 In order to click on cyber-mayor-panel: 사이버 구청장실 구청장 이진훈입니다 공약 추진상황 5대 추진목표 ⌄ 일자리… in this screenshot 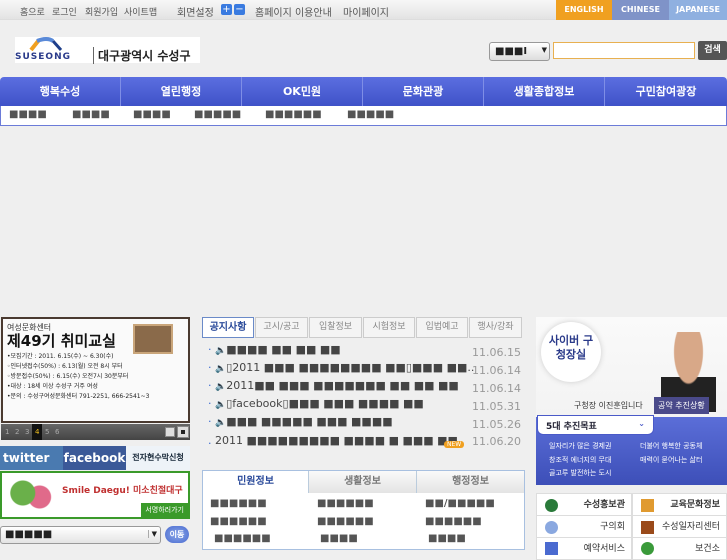, I will do `click(631, 401)`.